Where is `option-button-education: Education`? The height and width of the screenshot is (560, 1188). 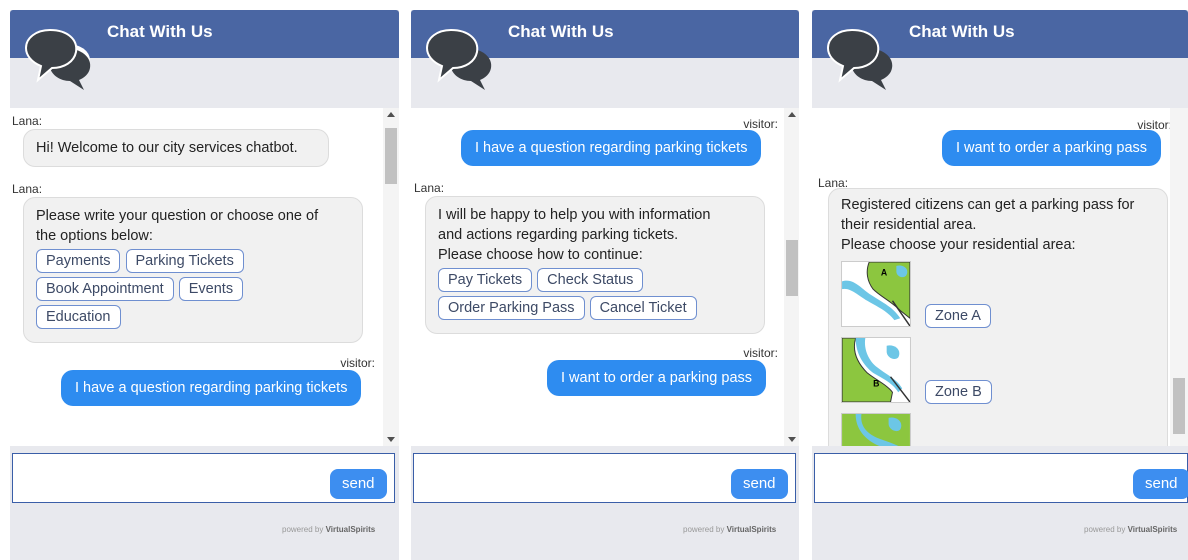 option-button-education: Education is located at coordinates (78, 317).